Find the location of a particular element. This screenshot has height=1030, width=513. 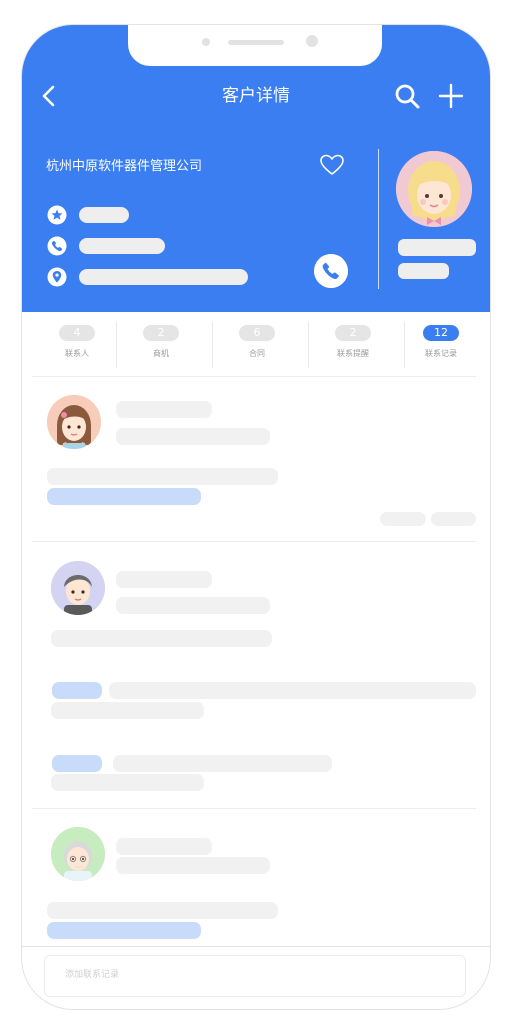

tab-count: 4 is located at coordinates (77, 333).